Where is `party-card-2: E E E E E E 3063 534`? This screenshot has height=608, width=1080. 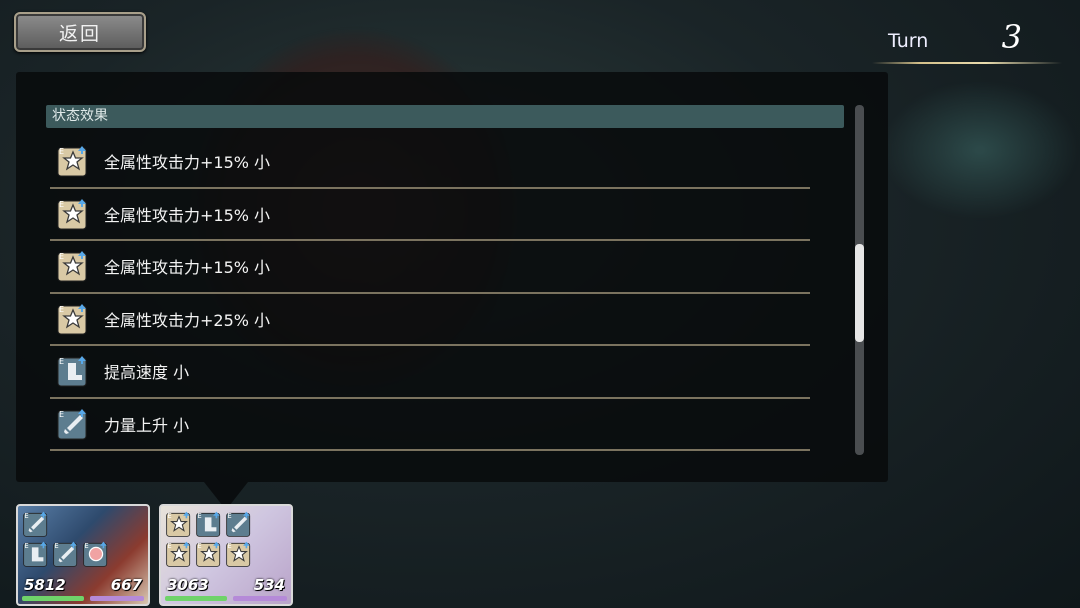 party-card-2: E E E E E E 3063 534 is located at coordinates (226, 555).